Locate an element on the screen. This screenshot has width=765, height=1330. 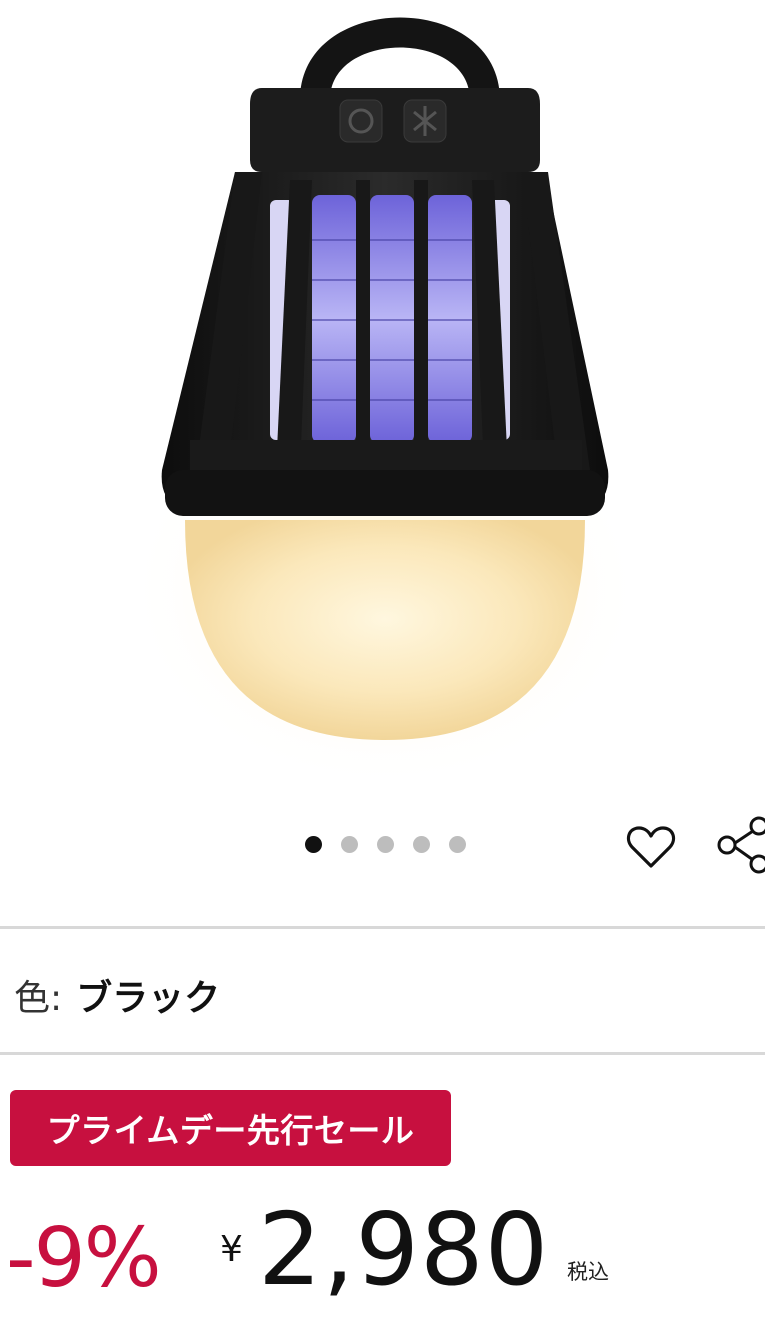
color-value: ブラック is located at coordinates (148, 998).